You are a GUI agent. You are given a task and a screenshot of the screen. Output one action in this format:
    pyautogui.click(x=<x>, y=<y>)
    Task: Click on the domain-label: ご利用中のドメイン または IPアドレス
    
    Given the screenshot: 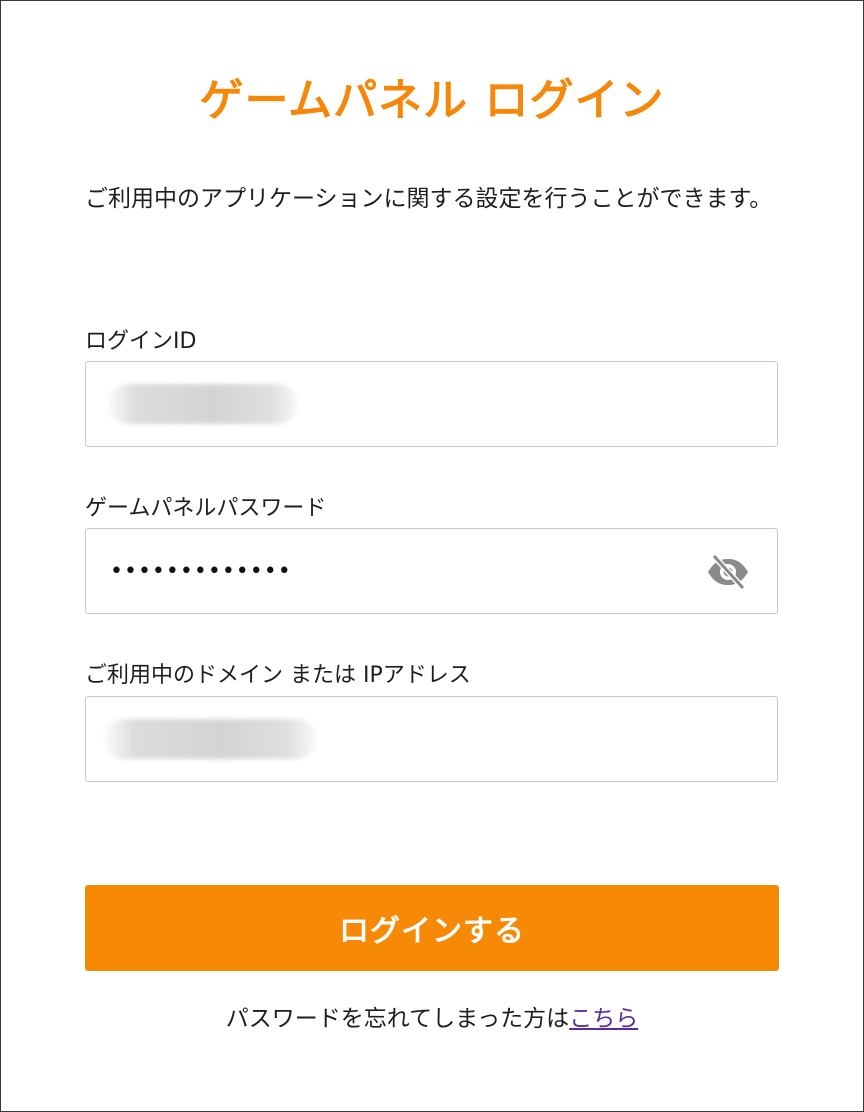 What is the action you would take?
    pyautogui.click(x=278, y=675)
    